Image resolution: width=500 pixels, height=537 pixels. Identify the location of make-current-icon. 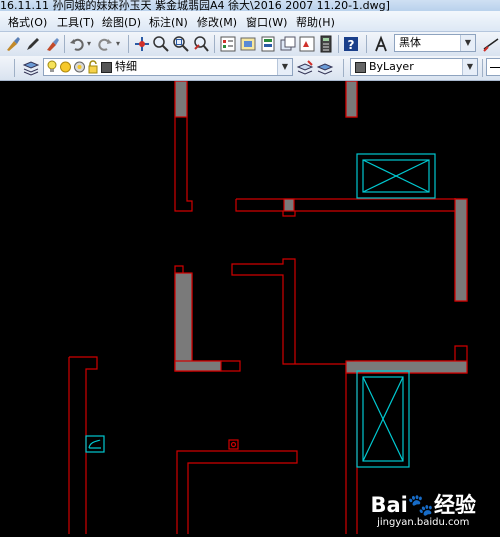
(305, 68).